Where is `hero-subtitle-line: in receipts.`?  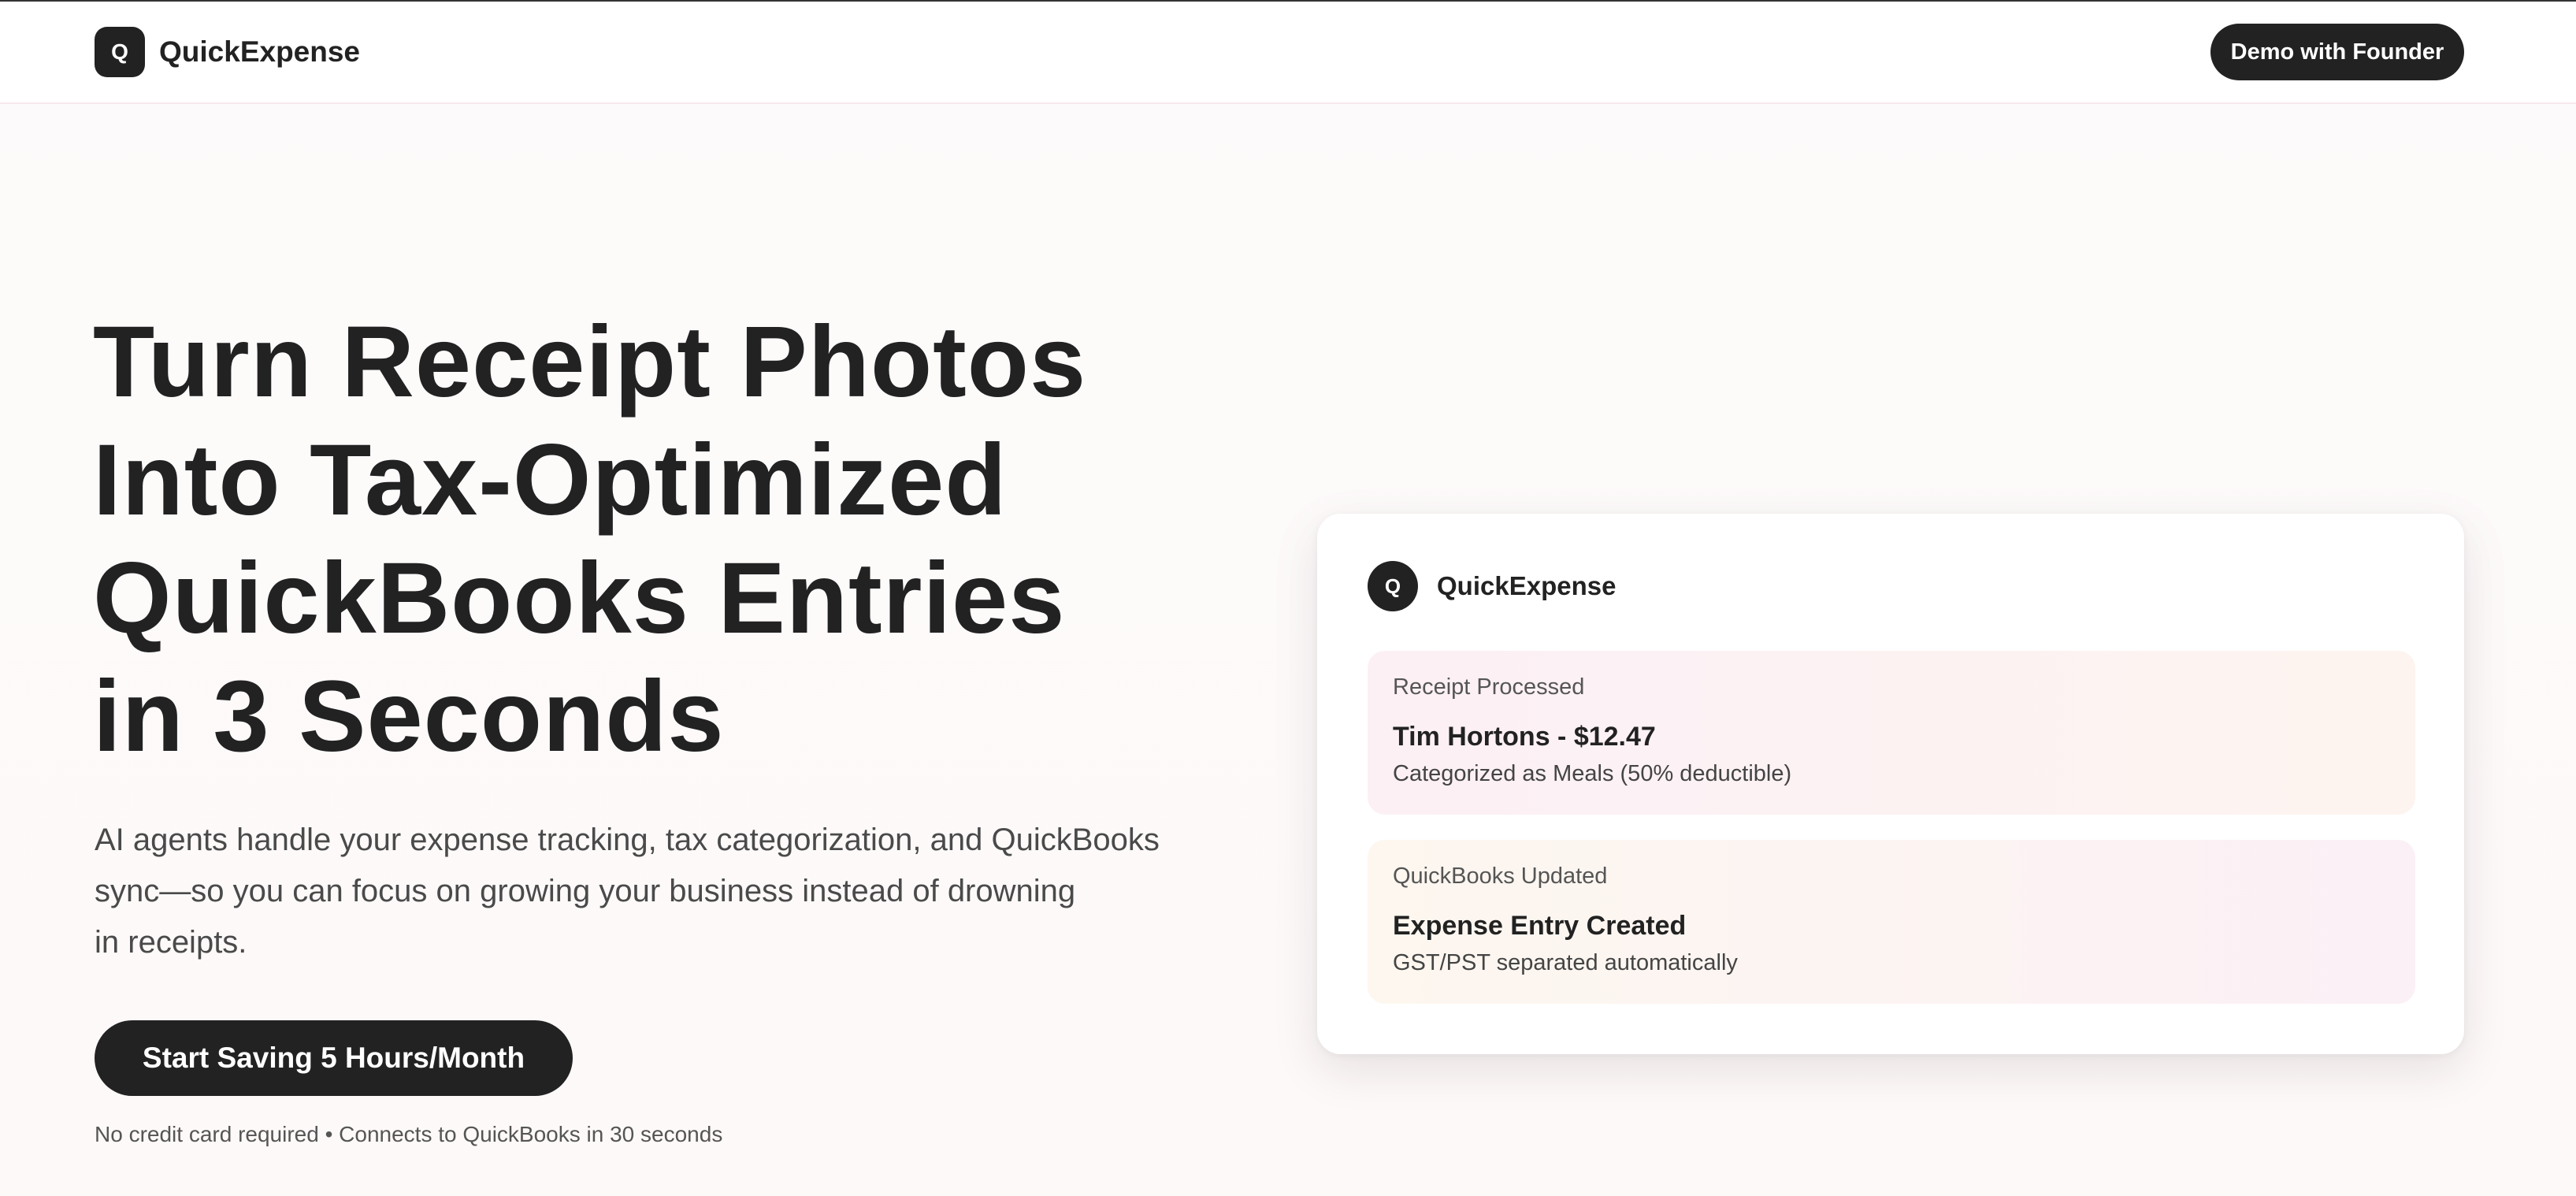 hero-subtitle-line: in receipts. is located at coordinates (171, 942).